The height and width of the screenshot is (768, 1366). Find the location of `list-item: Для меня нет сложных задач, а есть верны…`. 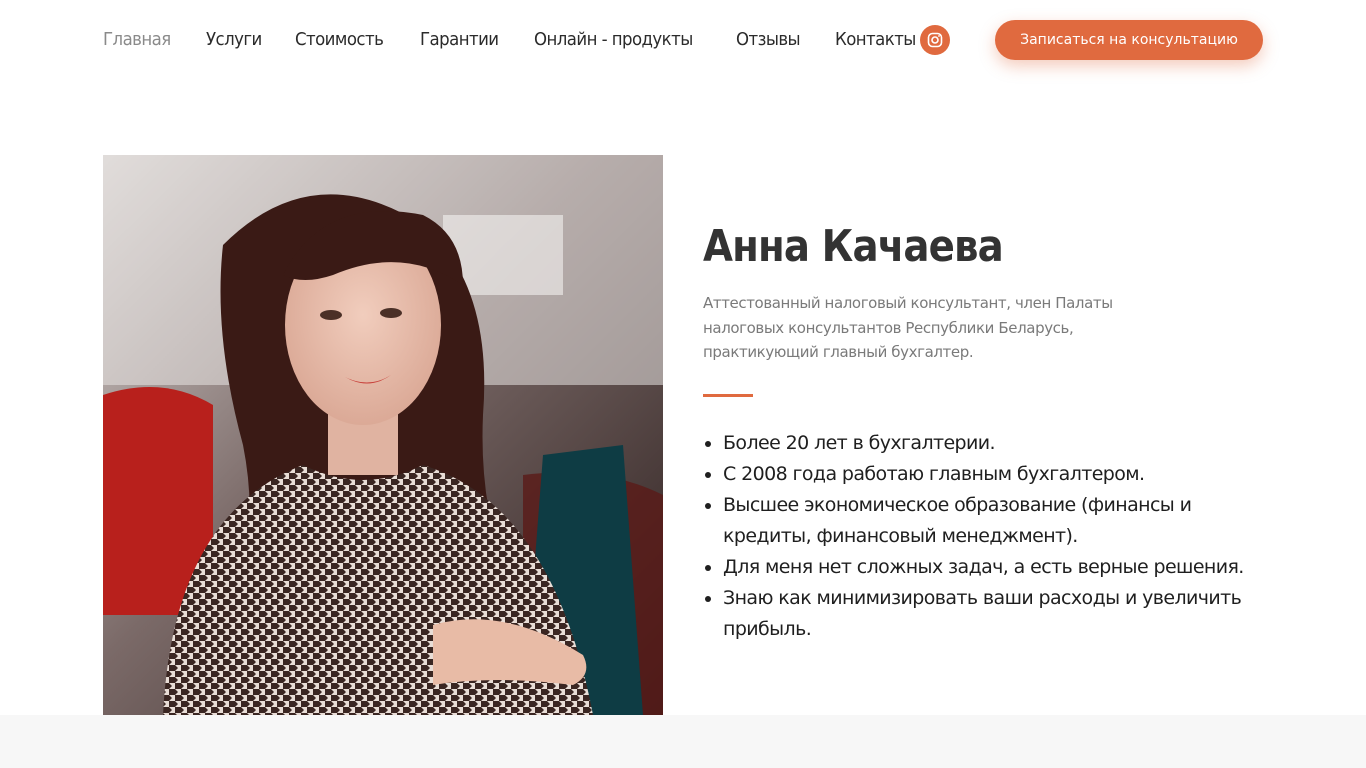

list-item: Для меня нет сложных задач, а есть верны… is located at coordinates (995, 567).